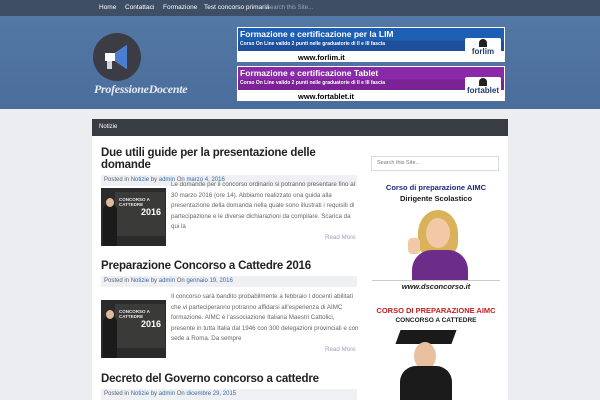  Describe the element at coordinates (108, 127) in the screenshot. I see `subnav-notizie-link: Notizie` at that location.